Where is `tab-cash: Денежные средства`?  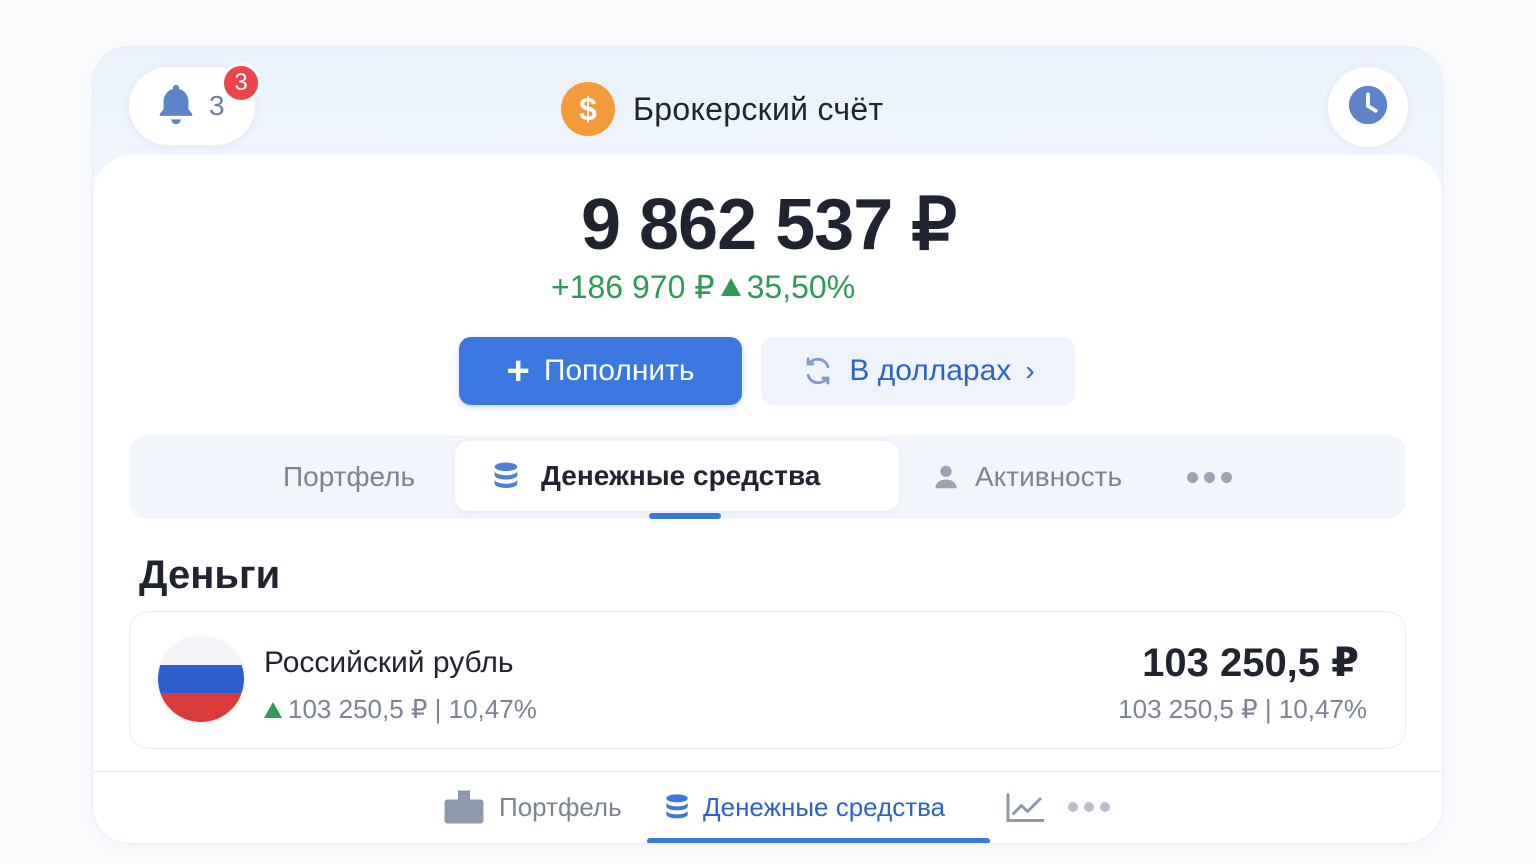
tab-cash: Денежные средства is located at coordinates (677, 476).